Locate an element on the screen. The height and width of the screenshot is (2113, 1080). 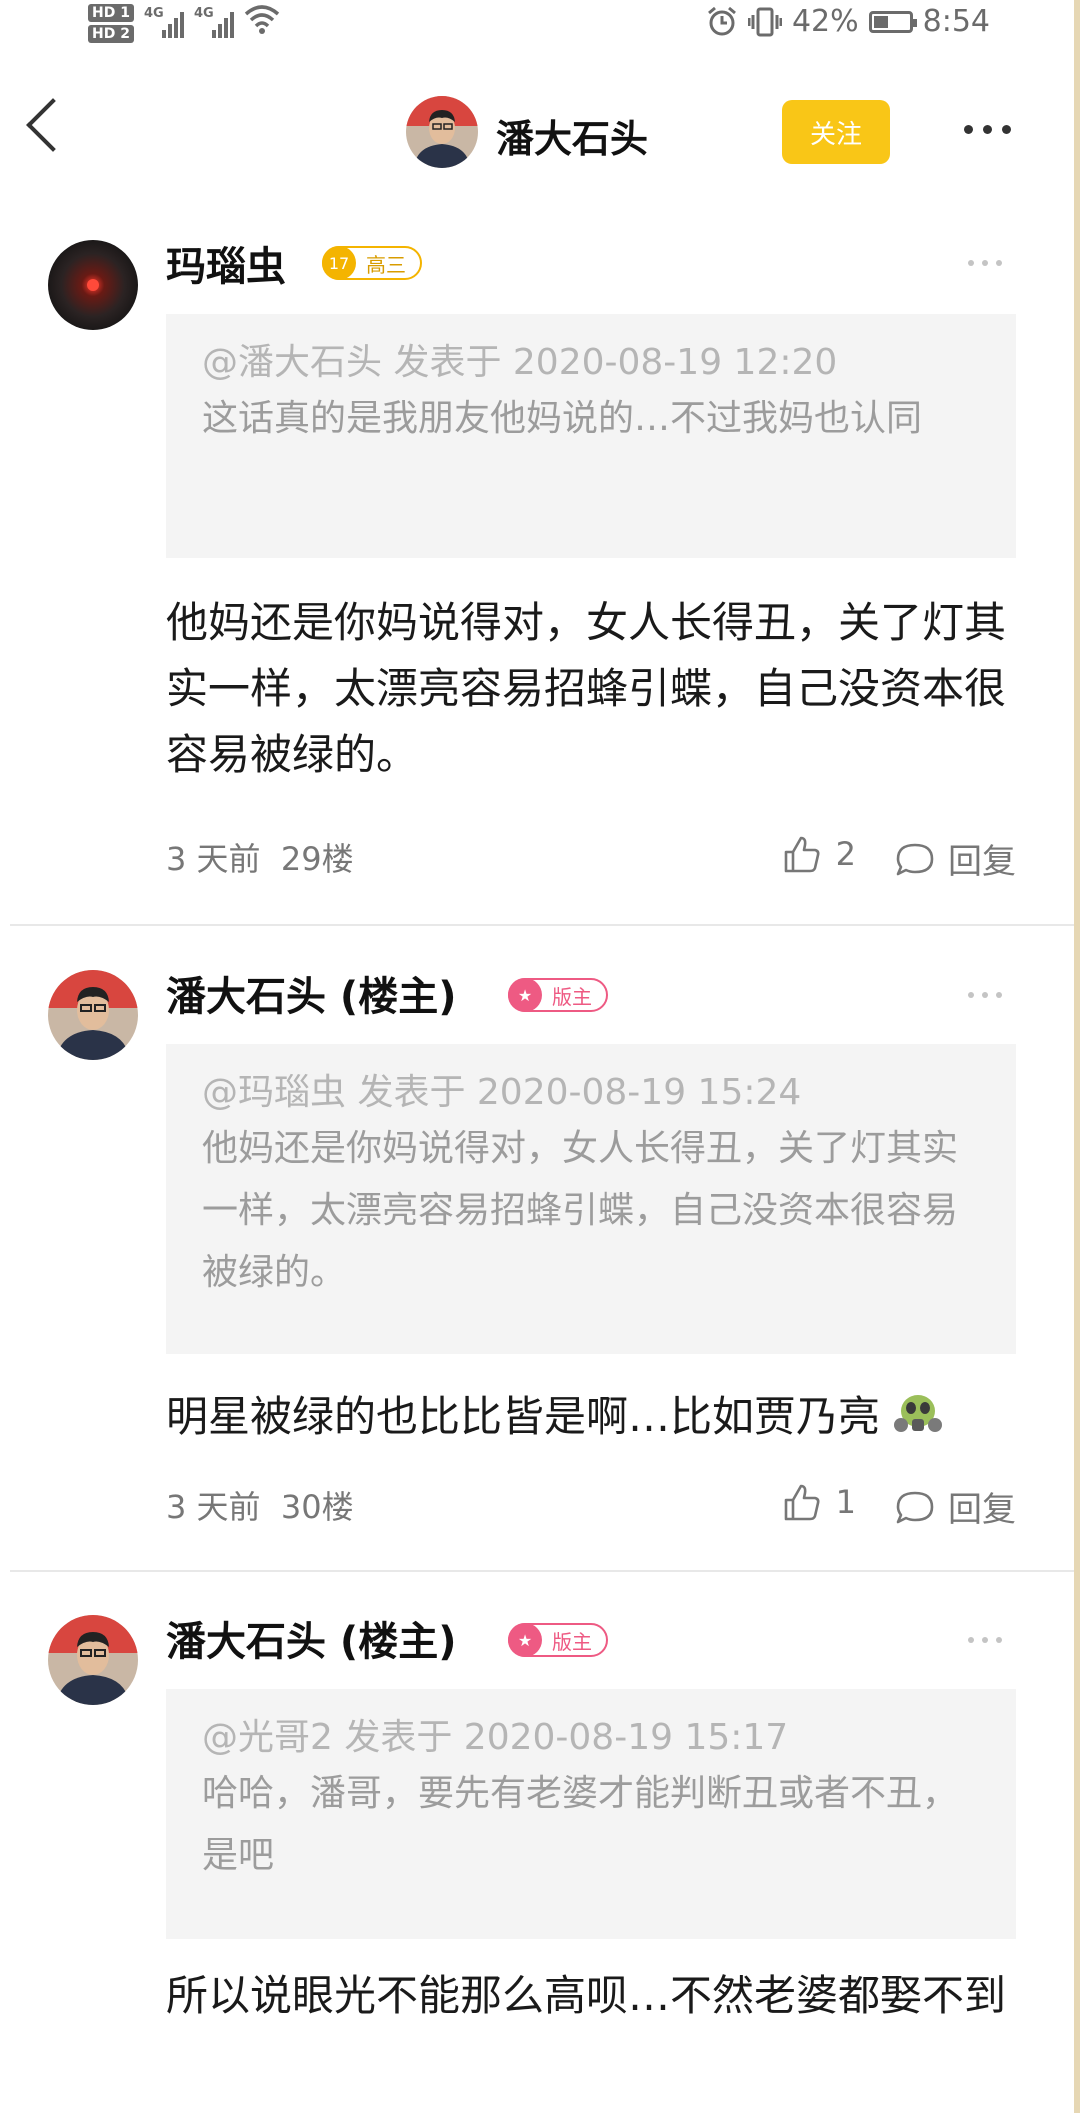
battery-percent: 42% is located at coordinates (825, 21).